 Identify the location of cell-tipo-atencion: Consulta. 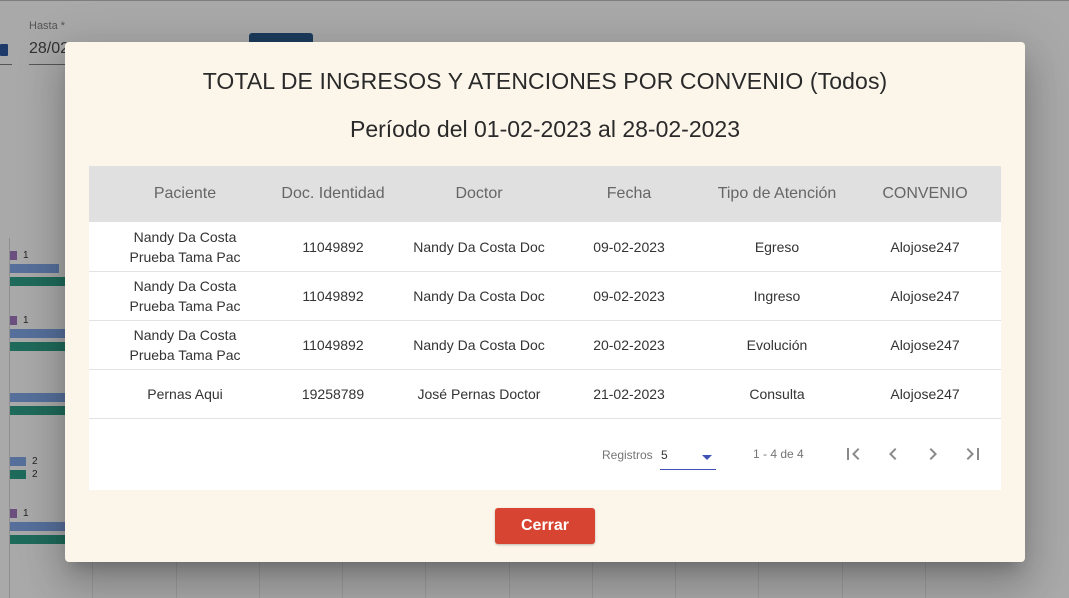
(777, 393).